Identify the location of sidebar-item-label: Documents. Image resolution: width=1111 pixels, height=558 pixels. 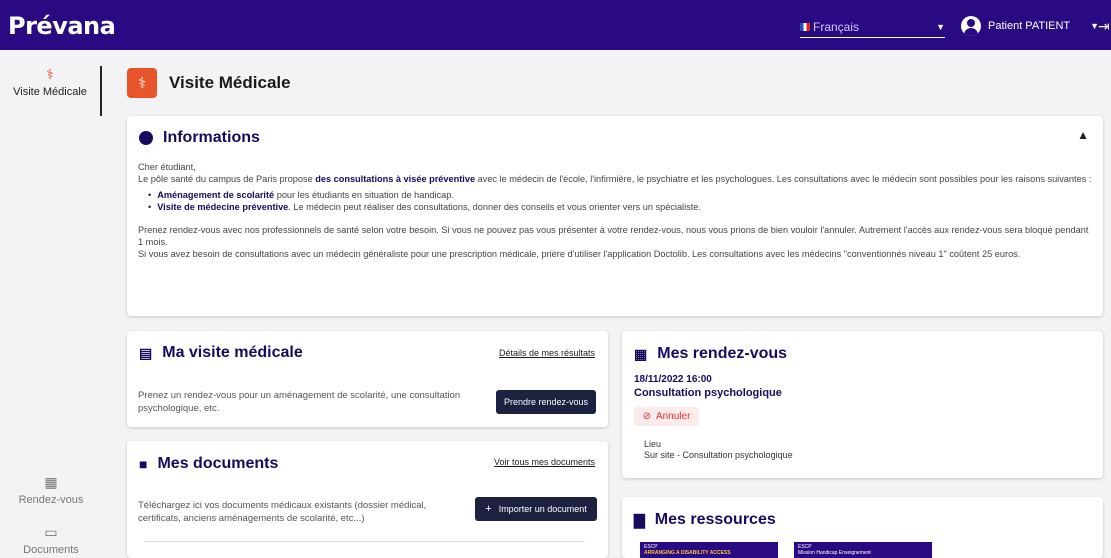
(51, 550).